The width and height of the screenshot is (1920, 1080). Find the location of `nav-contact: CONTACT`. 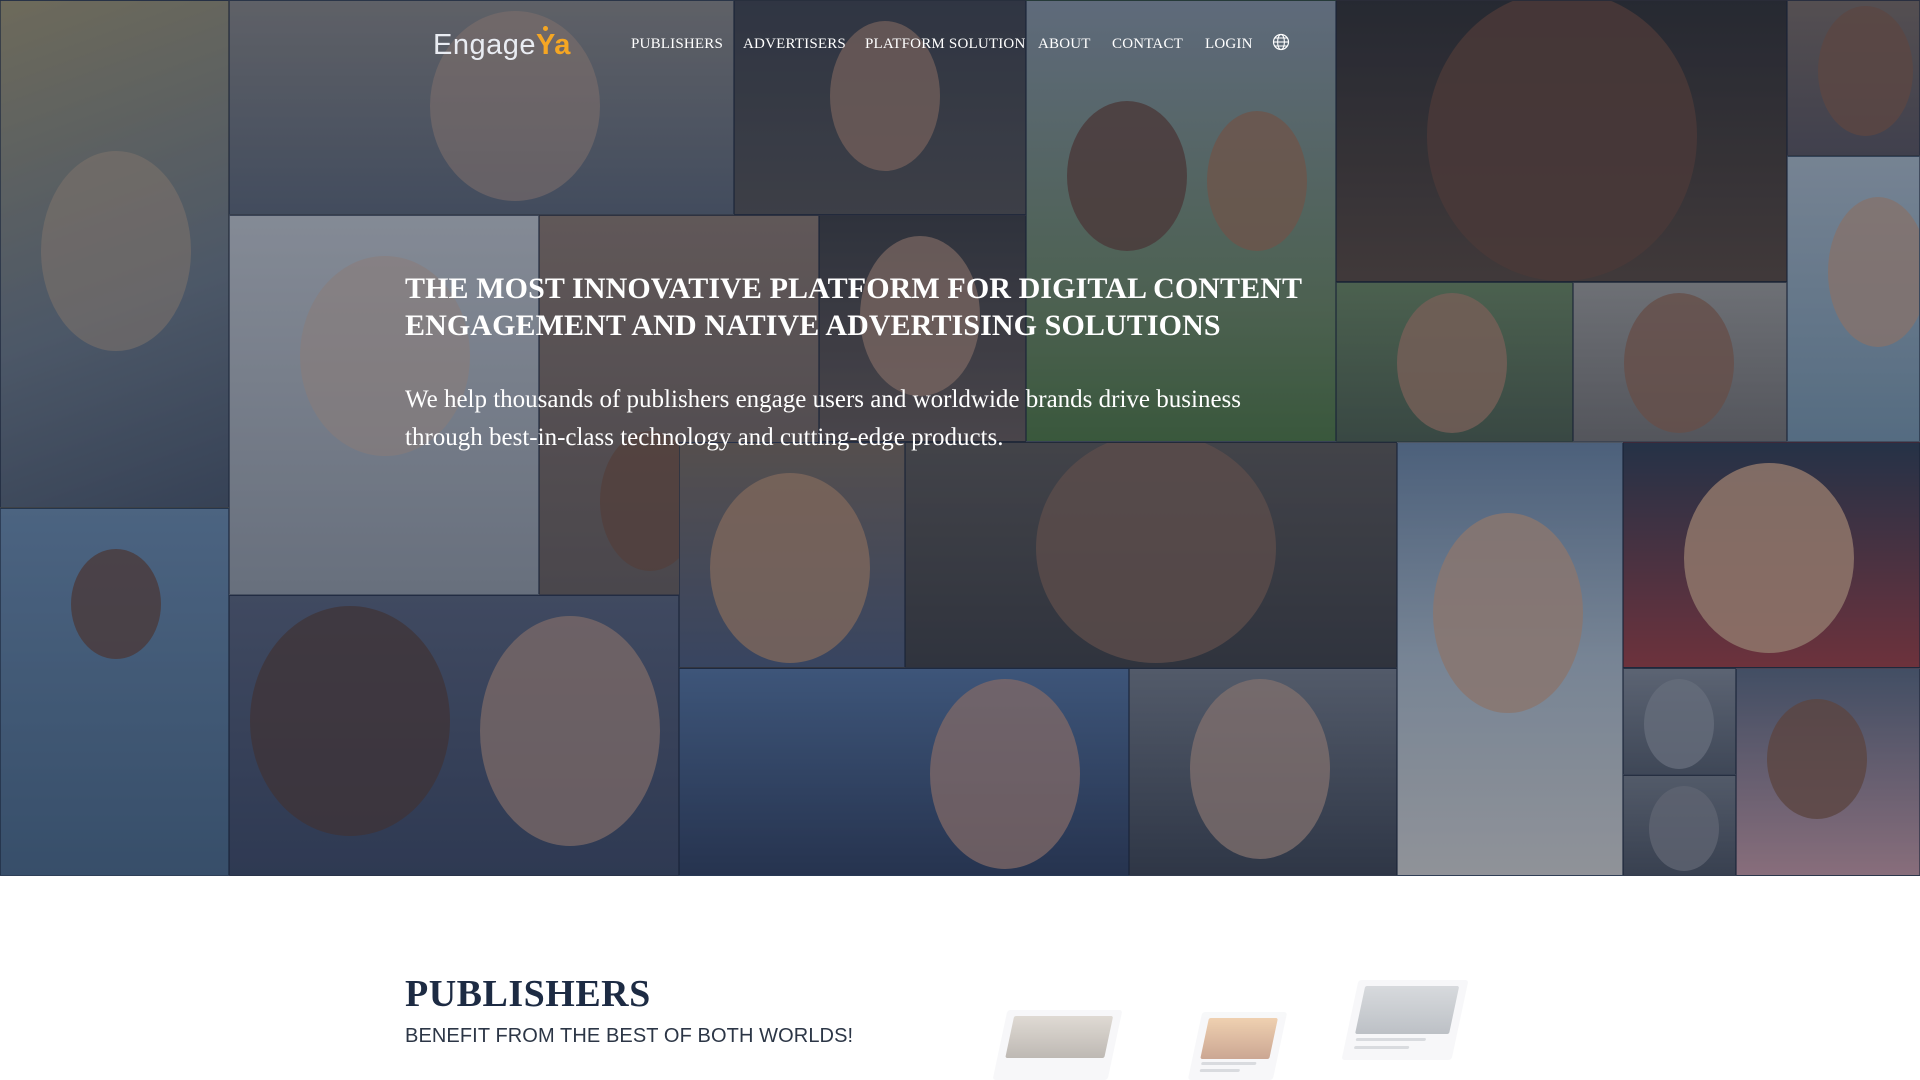

nav-contact: CONTACT is located at coordinates (1147, 44).